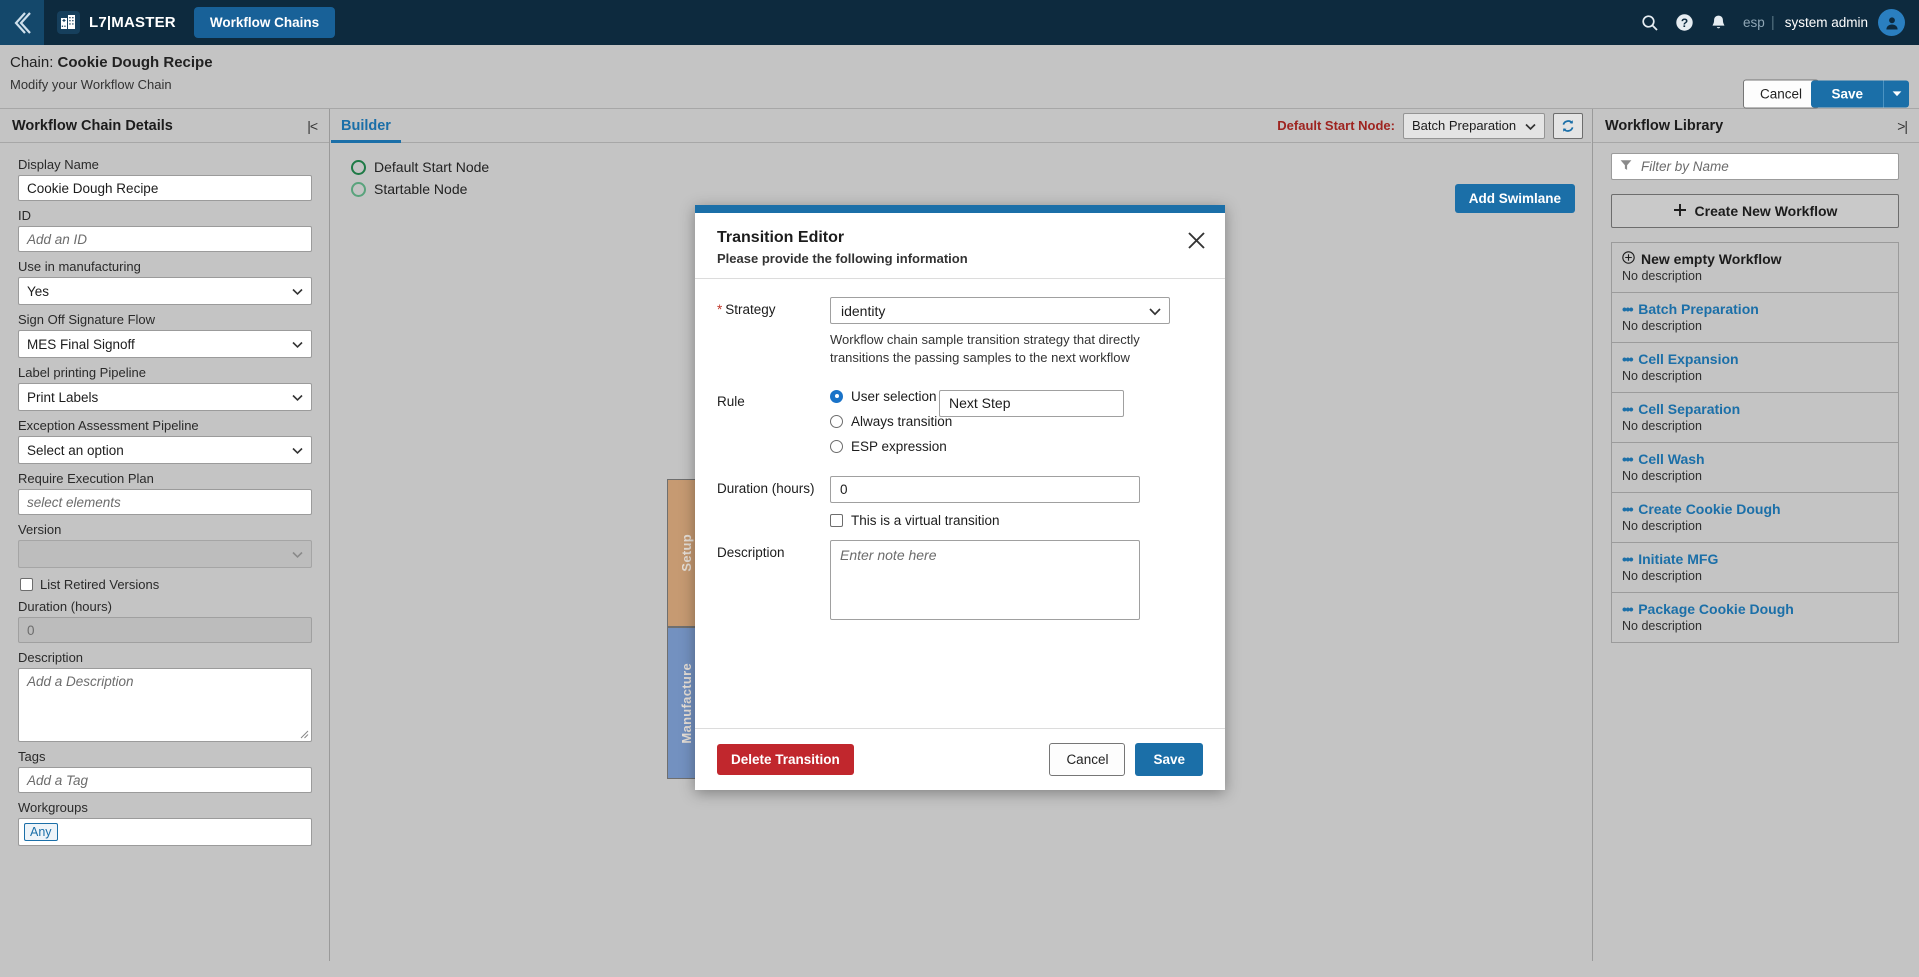  I want to click on save-button: Save, so click(1847, 94).